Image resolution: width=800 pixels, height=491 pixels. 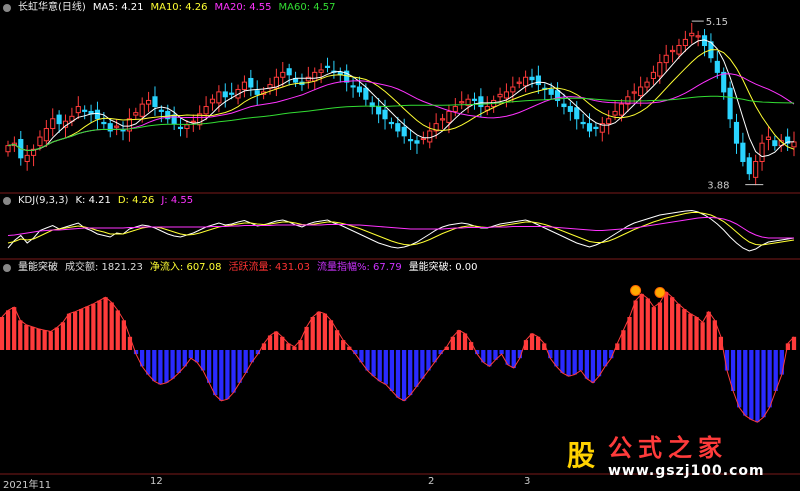 What do you see at coordinates (93, 200) in the screenshot?
I see `panel2-item: K: 4.21` at bounding box center [93, 200].